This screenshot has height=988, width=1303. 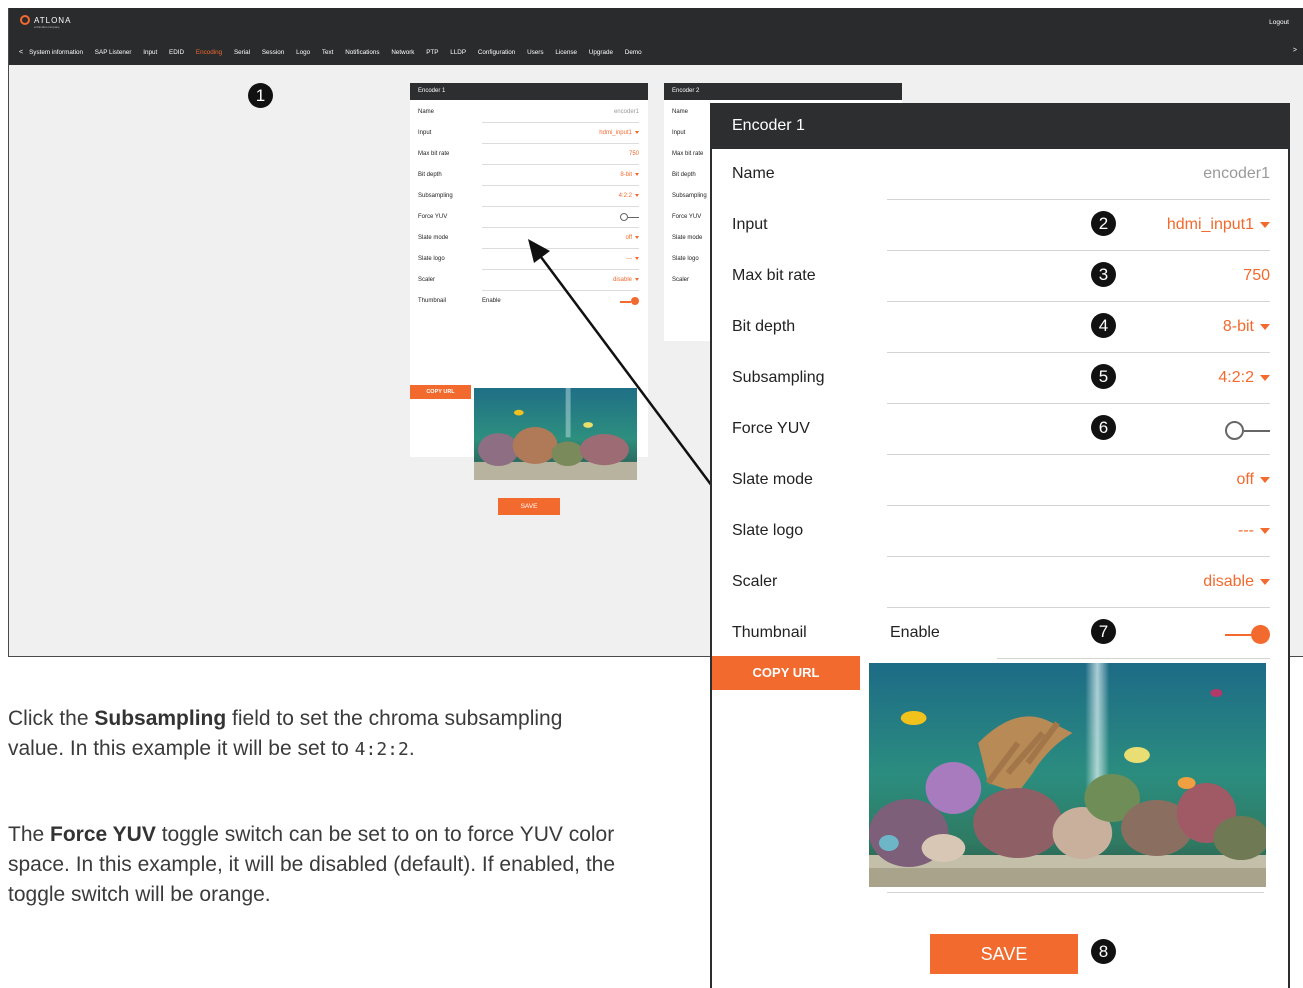 What do you see at coordinates (53, 20) in the screenshot?
I see `brand-name: ATLONA` at bounding box center [53, 20].